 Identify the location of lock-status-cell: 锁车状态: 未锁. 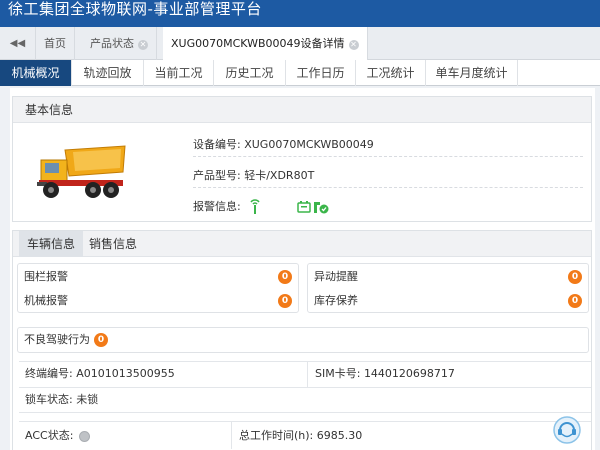
(299, 400).